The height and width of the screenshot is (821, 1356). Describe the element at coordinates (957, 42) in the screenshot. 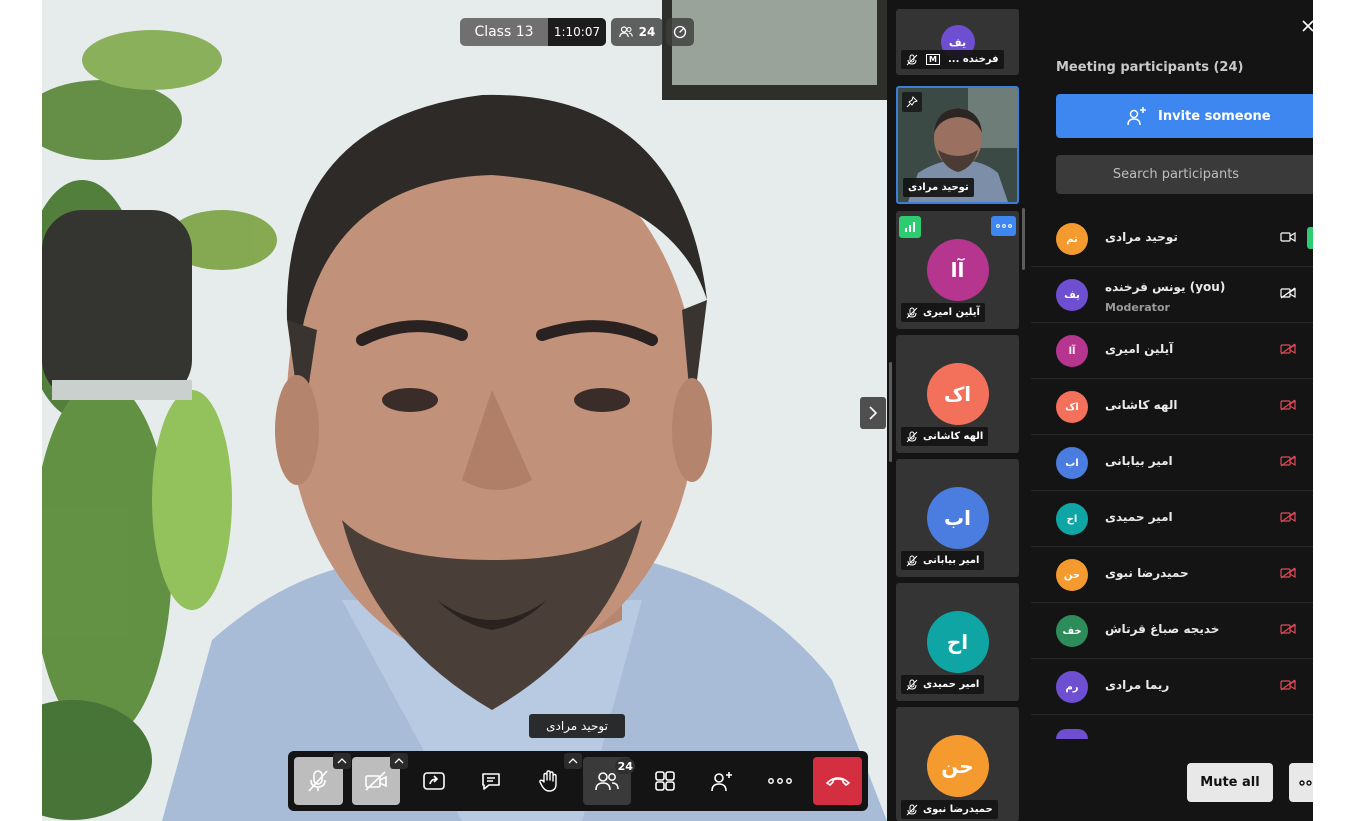

I see `participant-tile: یف M ... فرخنده` at that location.